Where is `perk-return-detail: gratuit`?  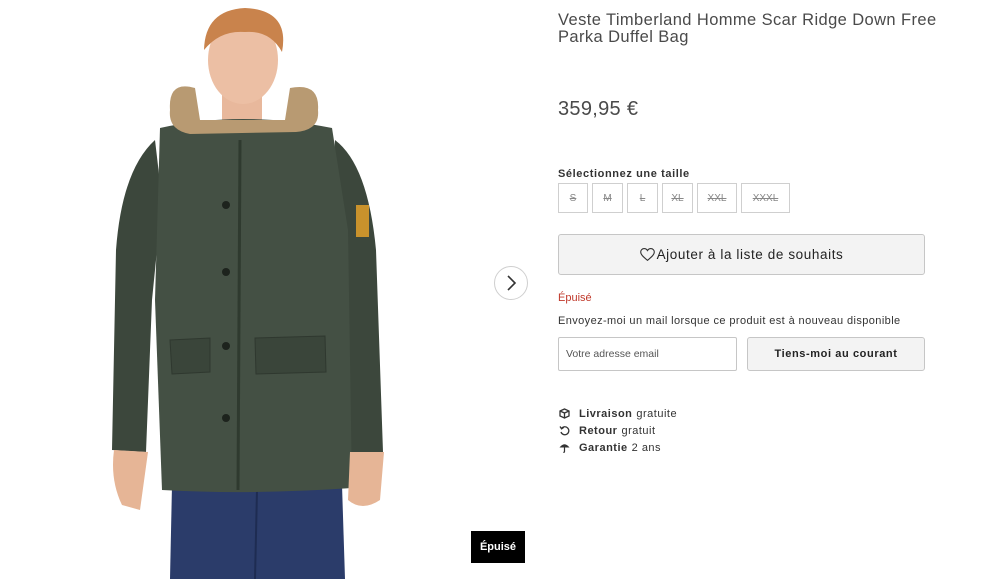 perk-return-detail: gratuit is located at coordinates (638, 430).